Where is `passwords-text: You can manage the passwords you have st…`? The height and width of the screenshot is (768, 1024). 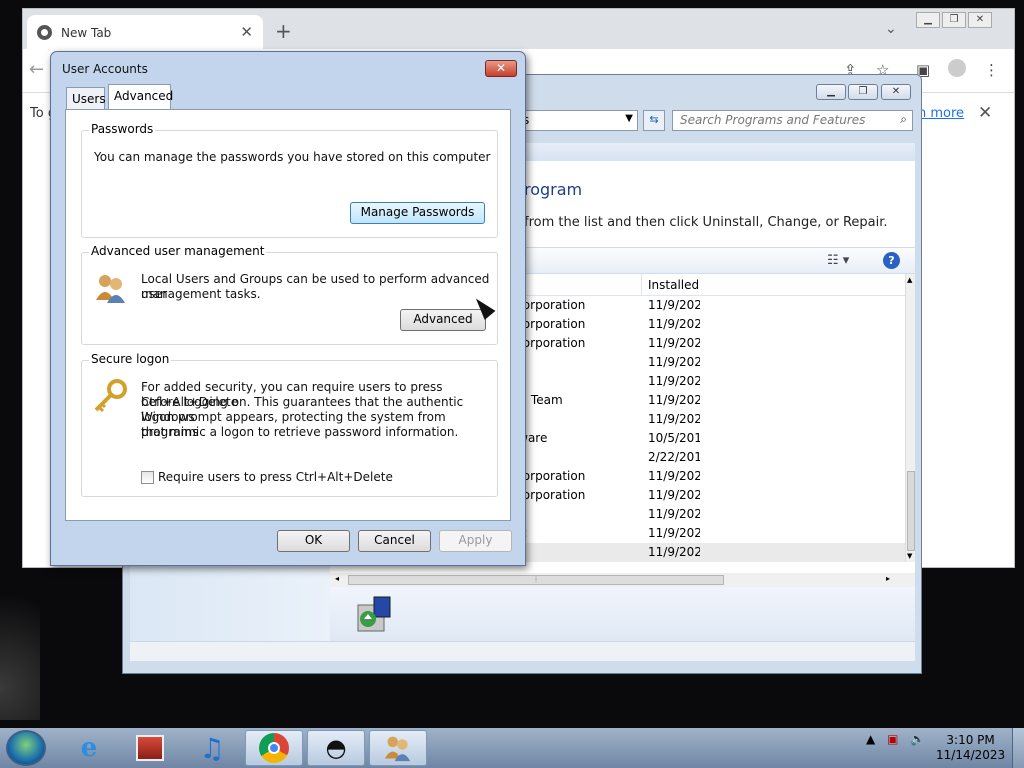
passwords-text: You can manage the passwords you have st… is located at coordinates (292, 157).